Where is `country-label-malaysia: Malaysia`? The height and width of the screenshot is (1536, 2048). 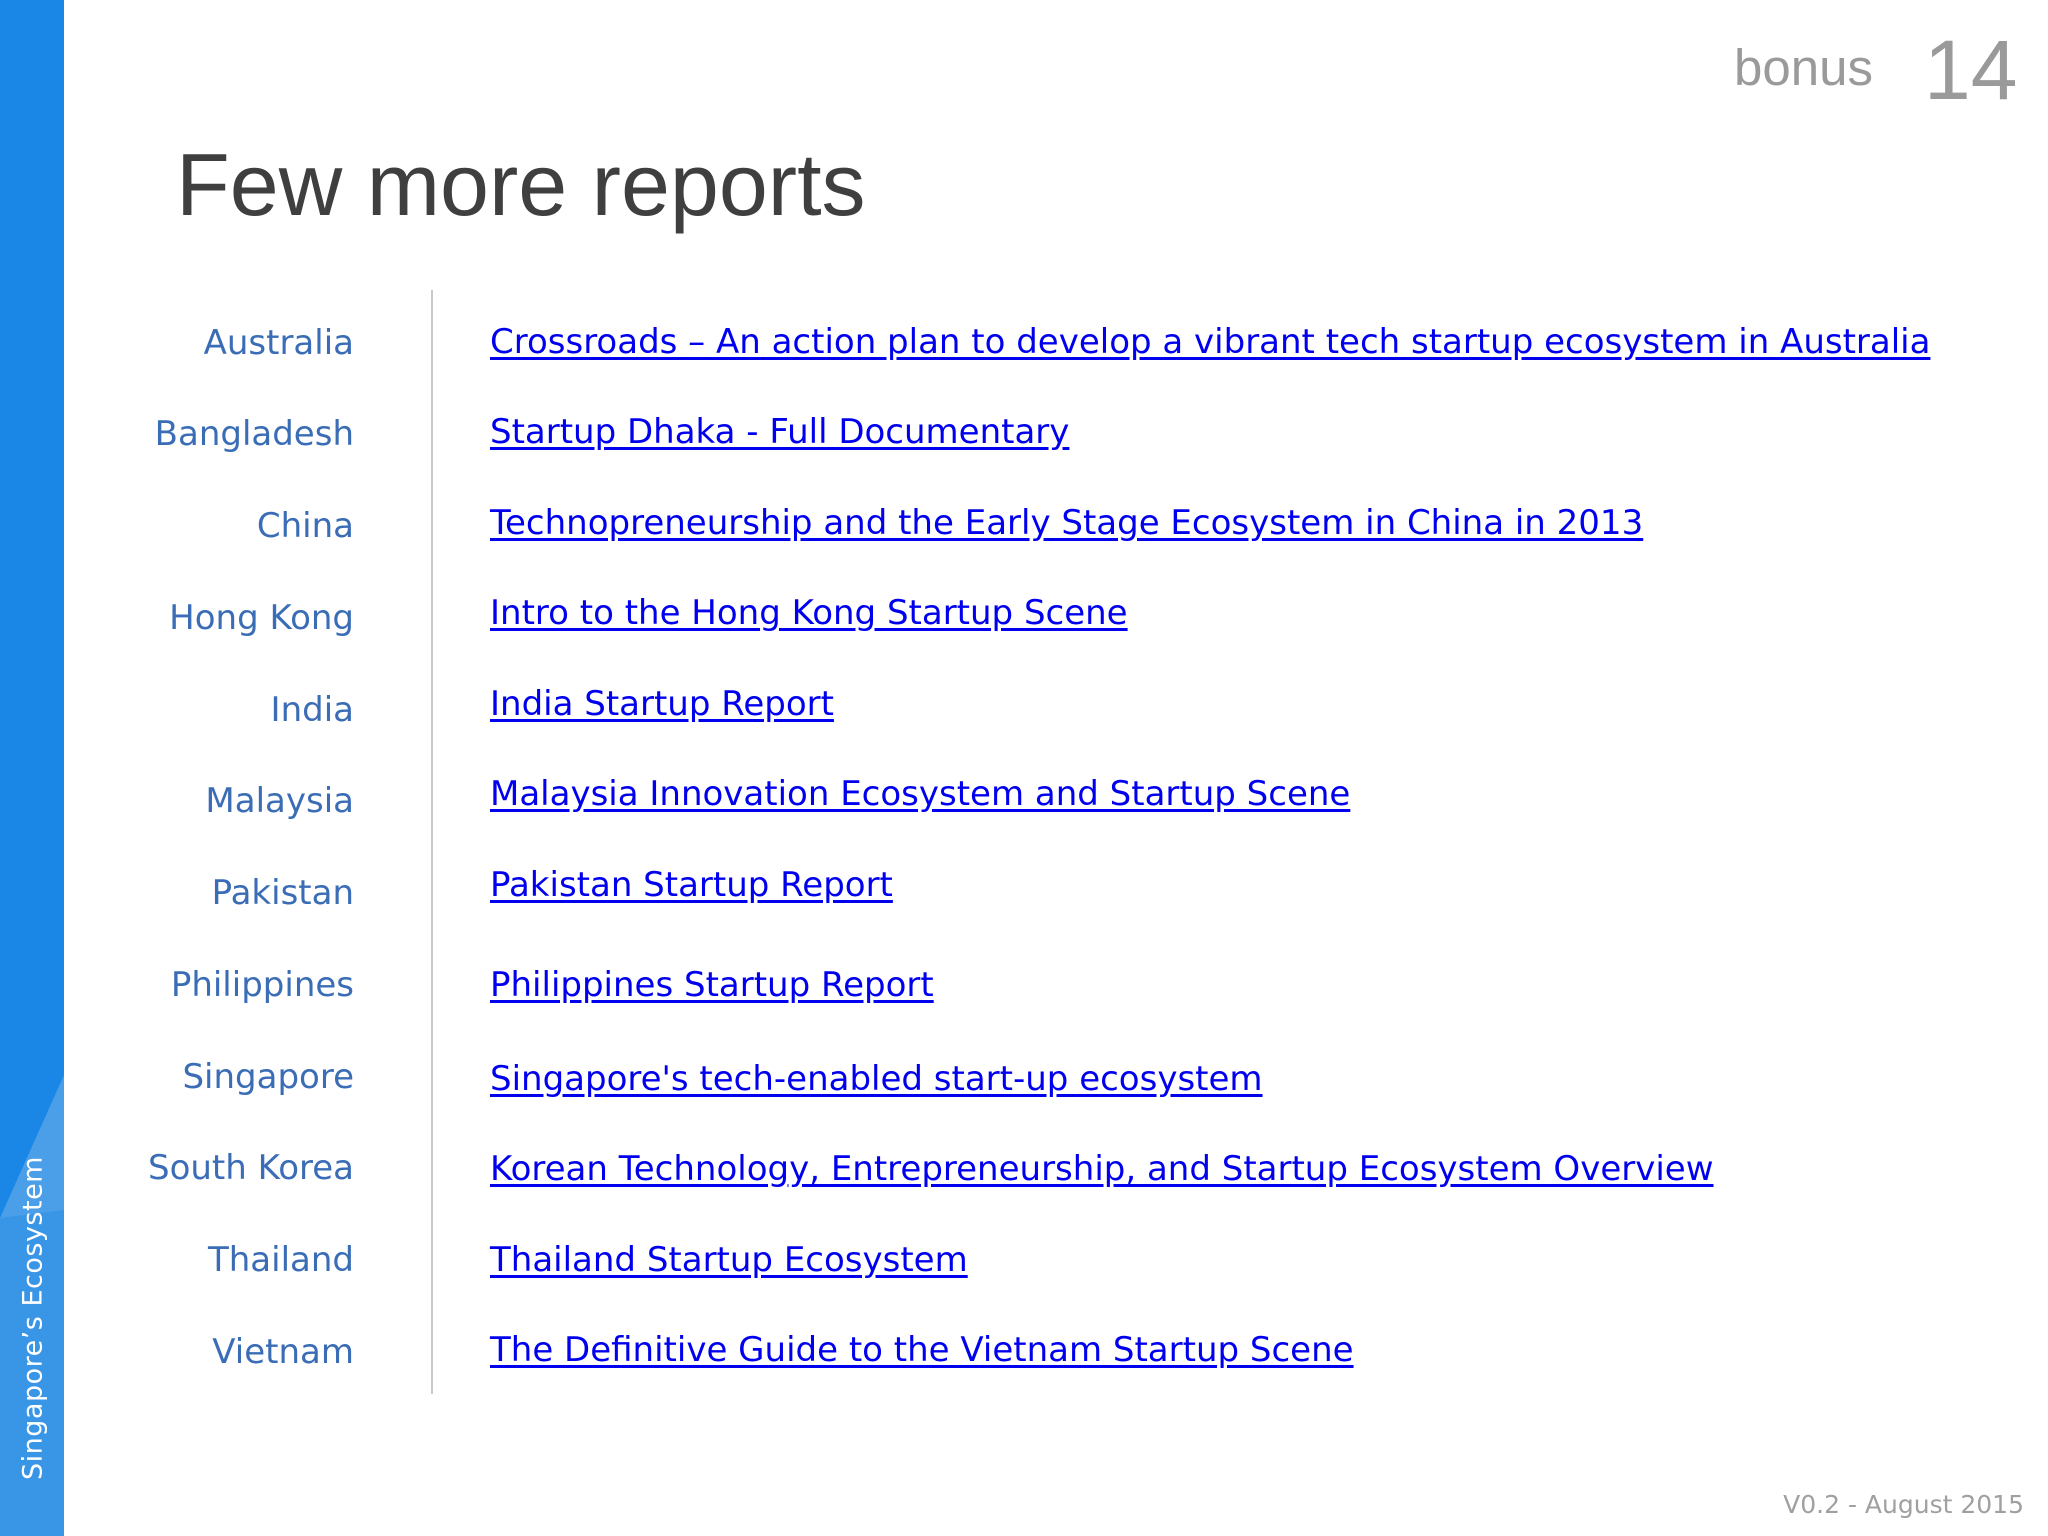
country-label-malaysia: Malaysia is located at coordinates (279, 801).